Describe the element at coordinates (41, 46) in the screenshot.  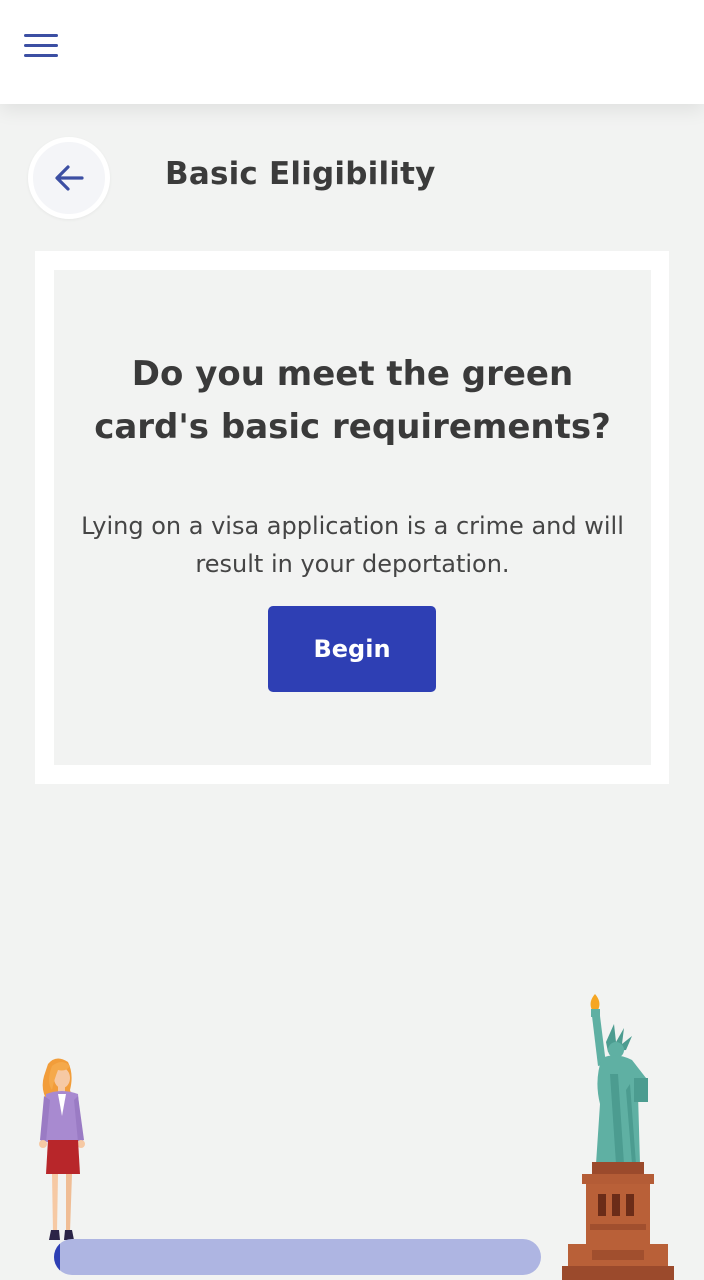
I see `hamburger-menu-icon` at that location.